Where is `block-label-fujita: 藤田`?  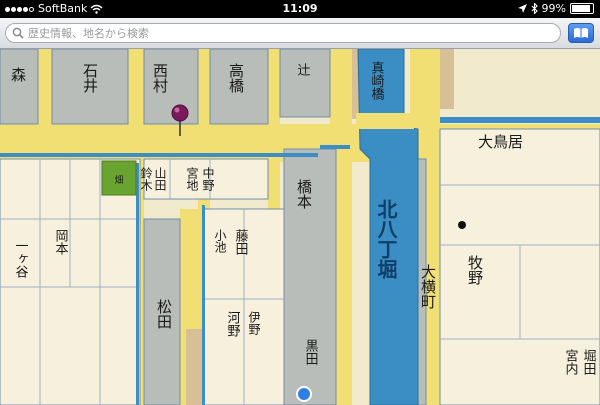 block-label-fujita: 藤田 is located at coordinates (241, 242).